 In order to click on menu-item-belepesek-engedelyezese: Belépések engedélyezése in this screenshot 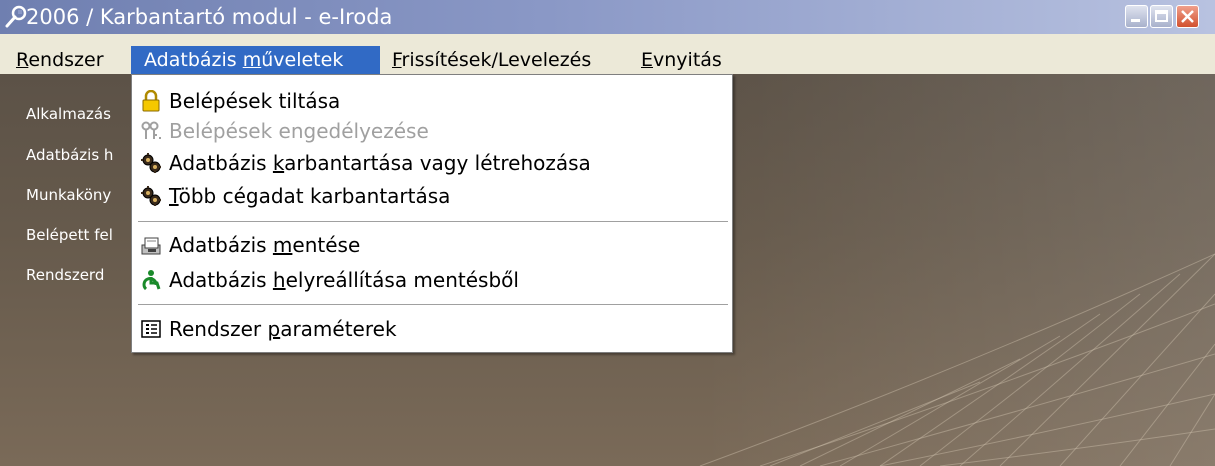, I will do `click(432, 131)`.